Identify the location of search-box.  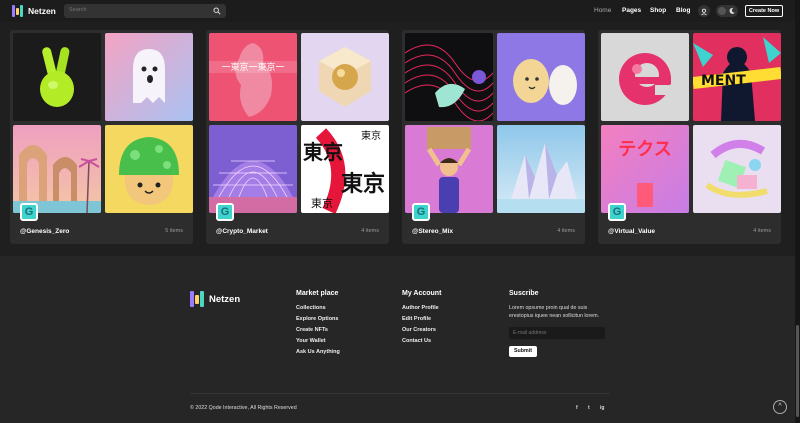
(145, 11).